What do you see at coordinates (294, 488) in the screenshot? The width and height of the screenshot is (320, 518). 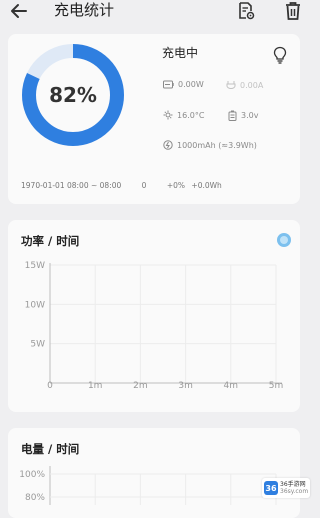 I see `watermark-text: 36手游网 36sy.com` at bounding box center [294, 488].